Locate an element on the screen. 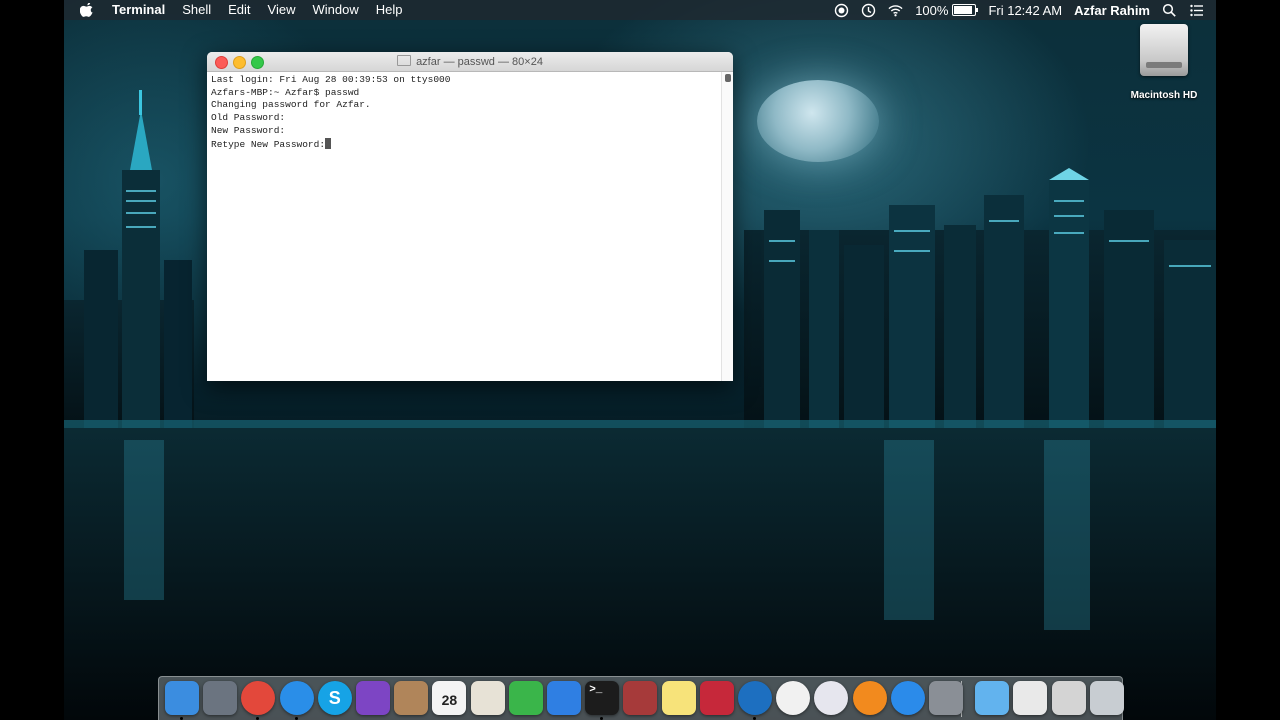 The height and width of the screenshot is (720, 1280). retype-password-prompt: Retype New Password: is located at coordinates (268, 144).